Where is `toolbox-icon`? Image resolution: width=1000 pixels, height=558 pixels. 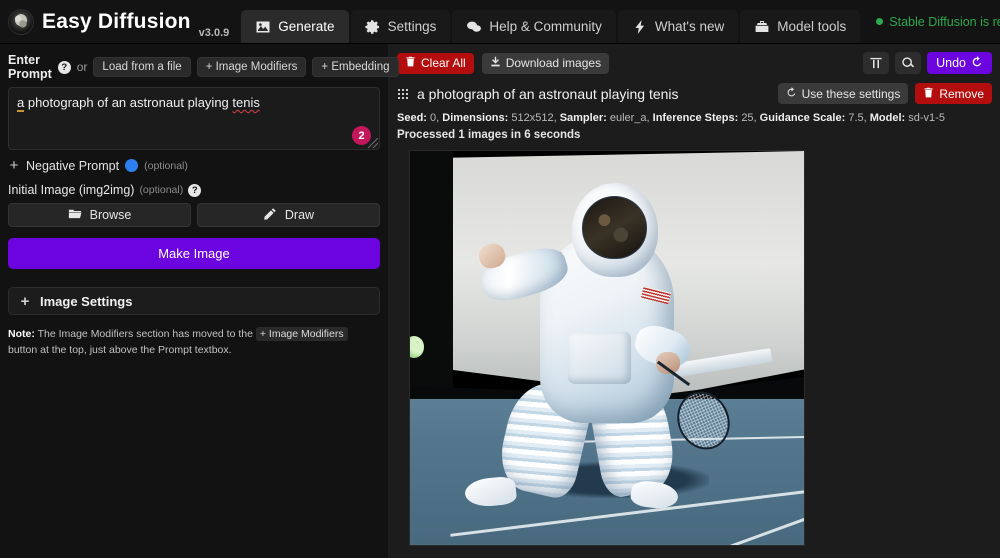
toolbox-icon is located at coordinates (762, 27).